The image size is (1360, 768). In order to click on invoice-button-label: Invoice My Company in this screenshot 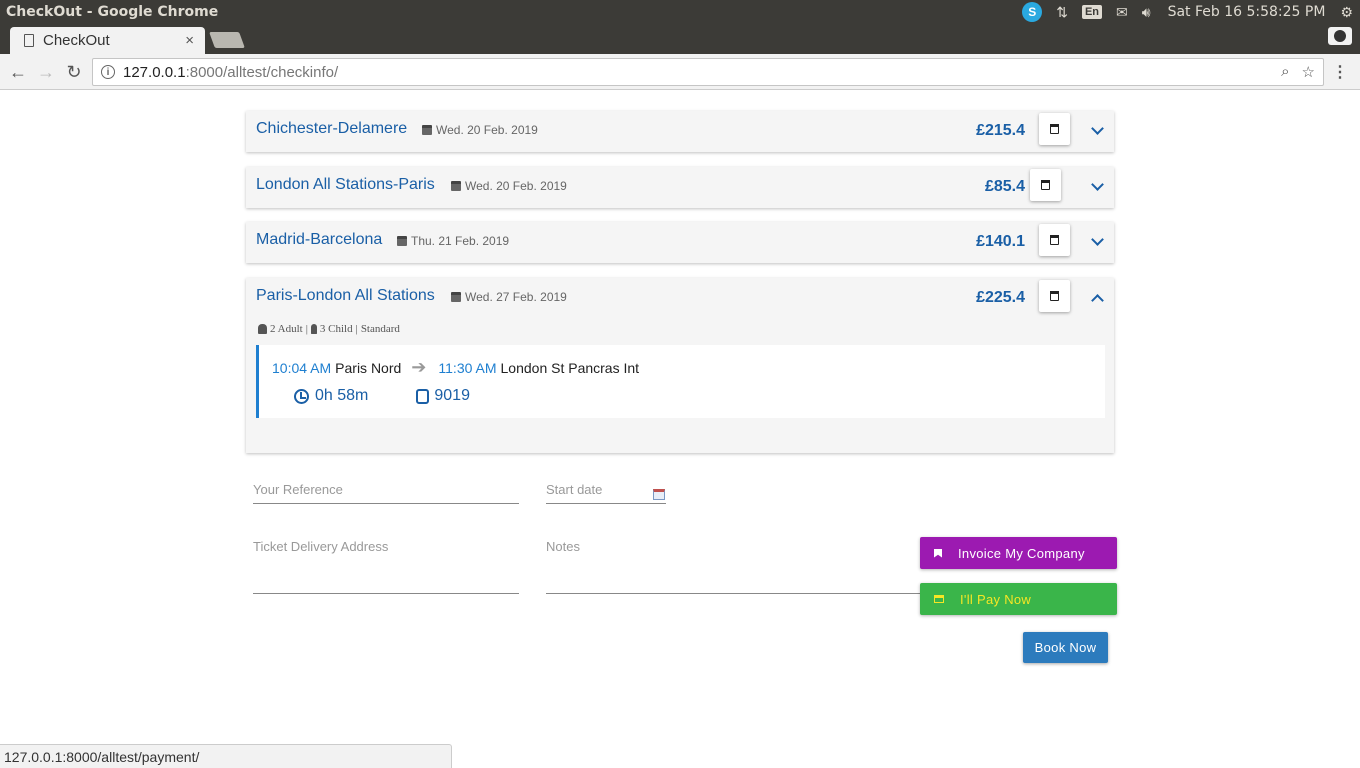, I will do `click(1021, 553)`.